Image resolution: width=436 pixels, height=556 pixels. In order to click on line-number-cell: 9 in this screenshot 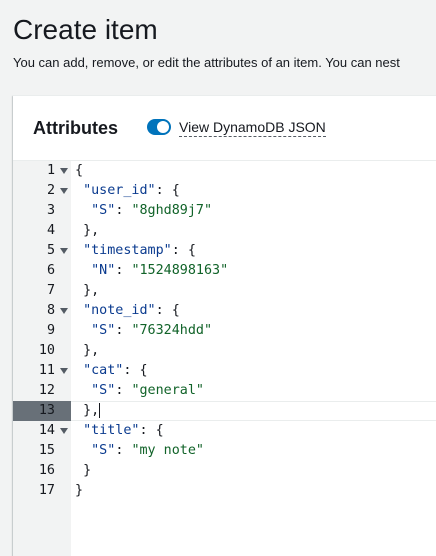, I will do `click(42, 331)`.